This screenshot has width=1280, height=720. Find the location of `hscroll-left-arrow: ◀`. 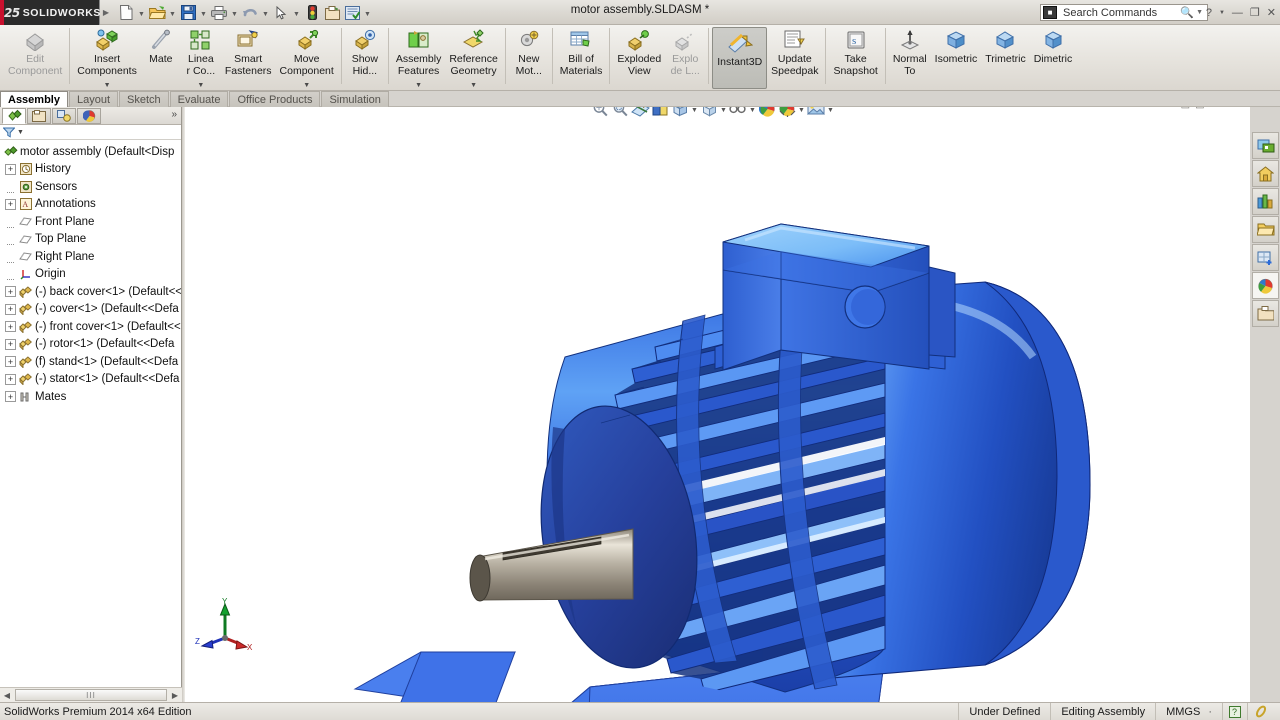

hscroll-left-arrow: ◀ is located at coordinates (7, 695).